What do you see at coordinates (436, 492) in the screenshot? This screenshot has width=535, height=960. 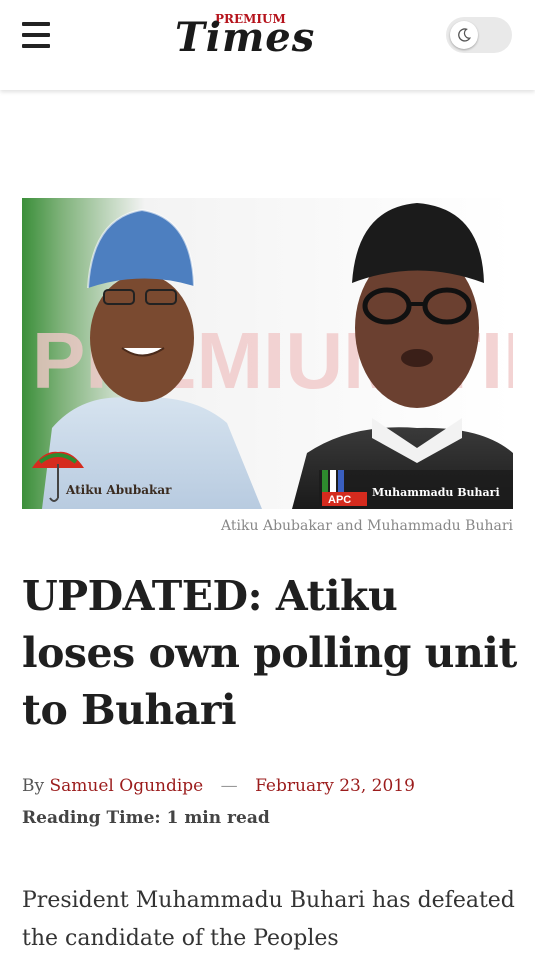 I see `hero-right-label: Muhammadu Buhari` at bounding box center [436, 492].